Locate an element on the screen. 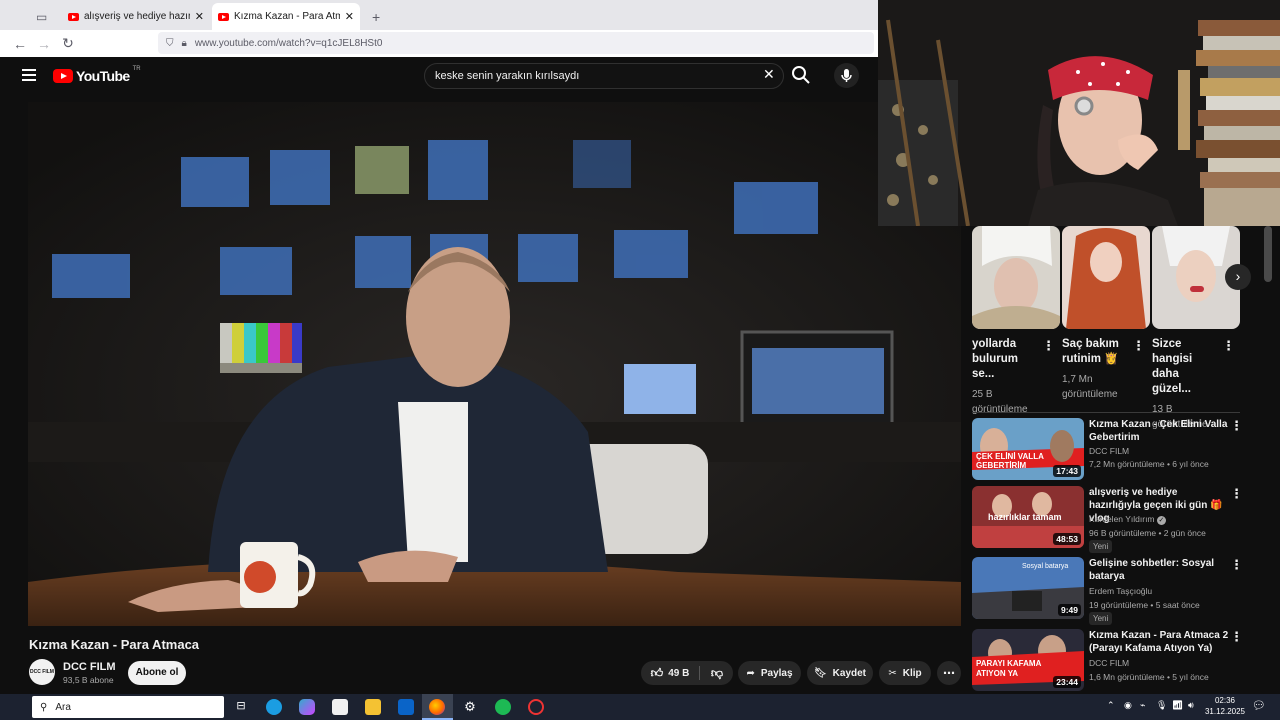  edge-icon is located at coordinates (274, 707).